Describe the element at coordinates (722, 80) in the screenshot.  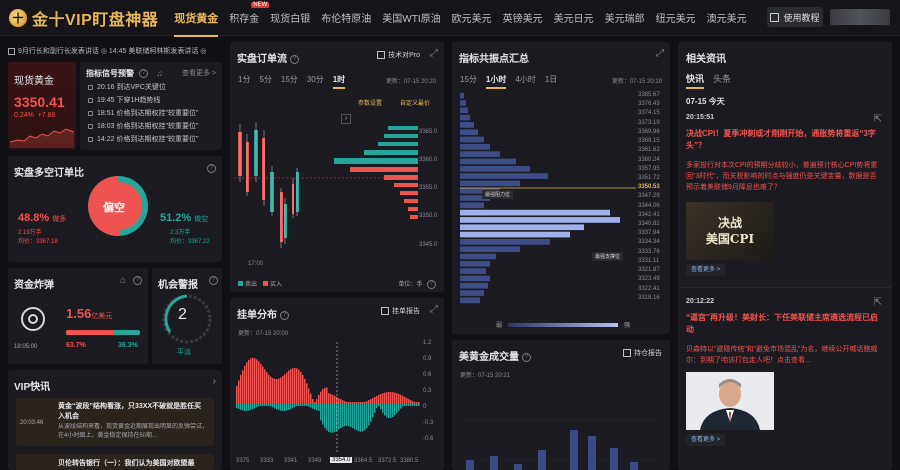
I see `tab-headlines: 头条` at that location.